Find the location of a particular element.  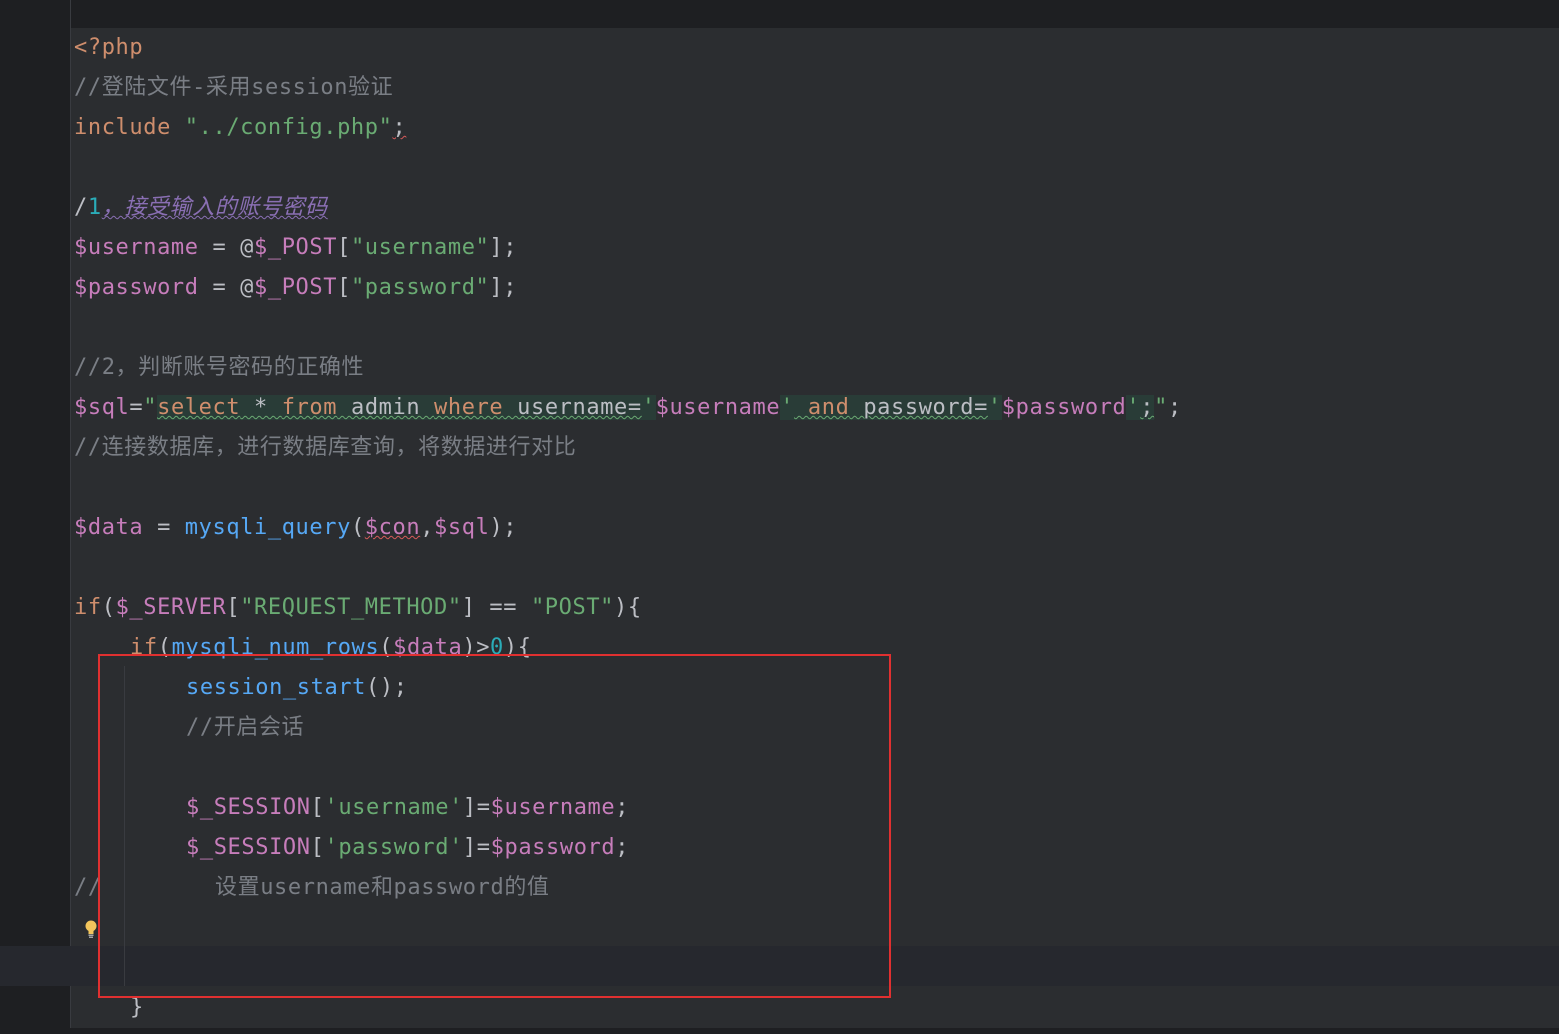

sql-text: admin is located at coordinates (386, 407).